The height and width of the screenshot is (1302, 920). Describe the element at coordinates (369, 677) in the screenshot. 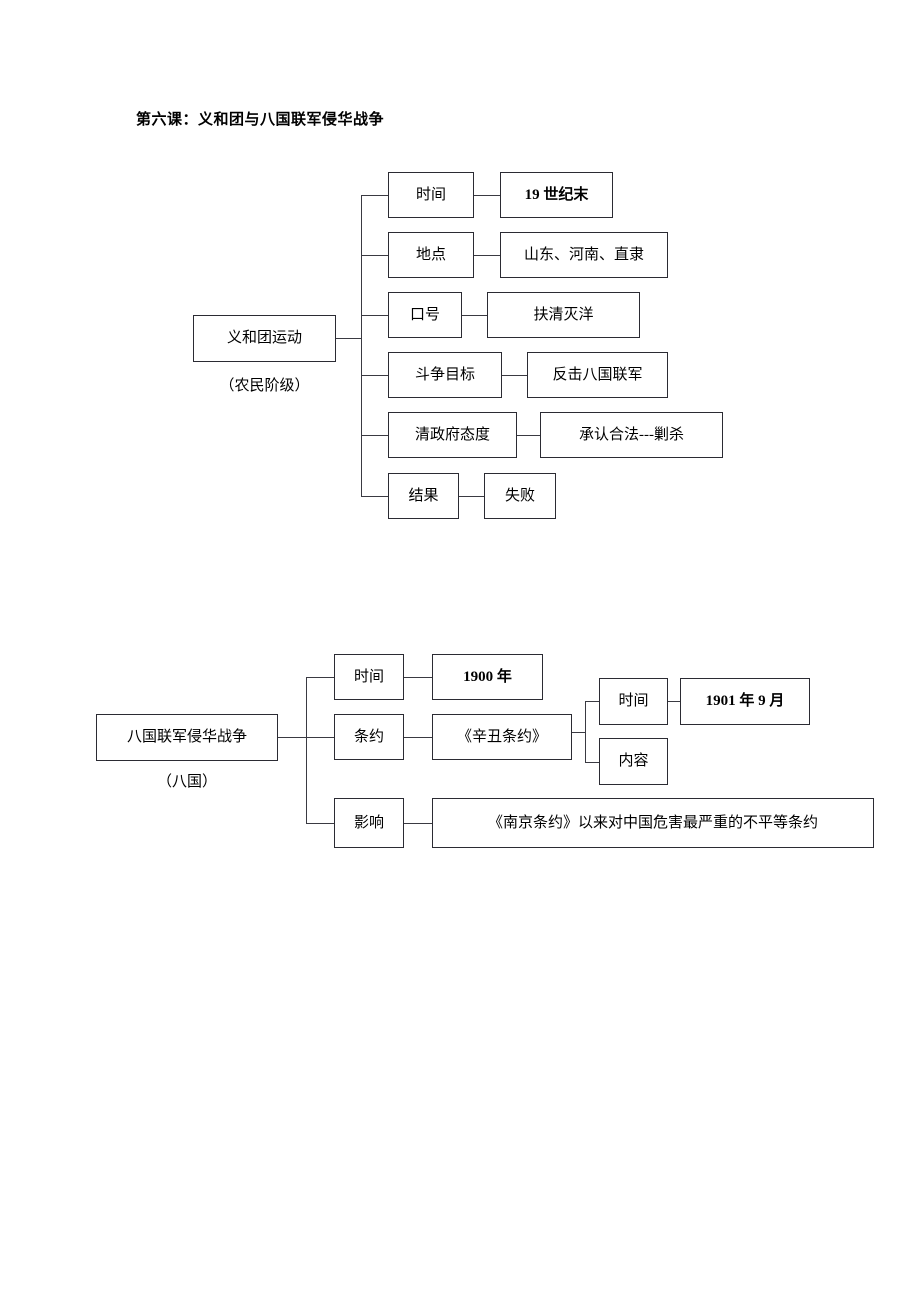

I see `d2-key-box-1: 时间` at that location.